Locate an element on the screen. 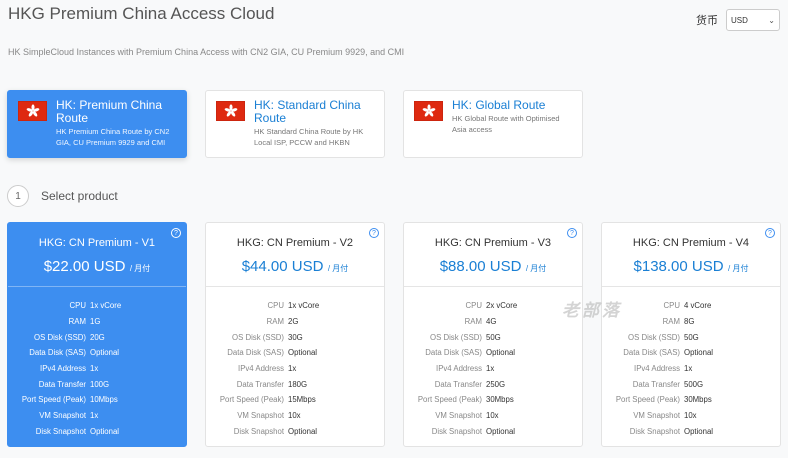  spec-value: 20G is located at coordinates (97, 337).